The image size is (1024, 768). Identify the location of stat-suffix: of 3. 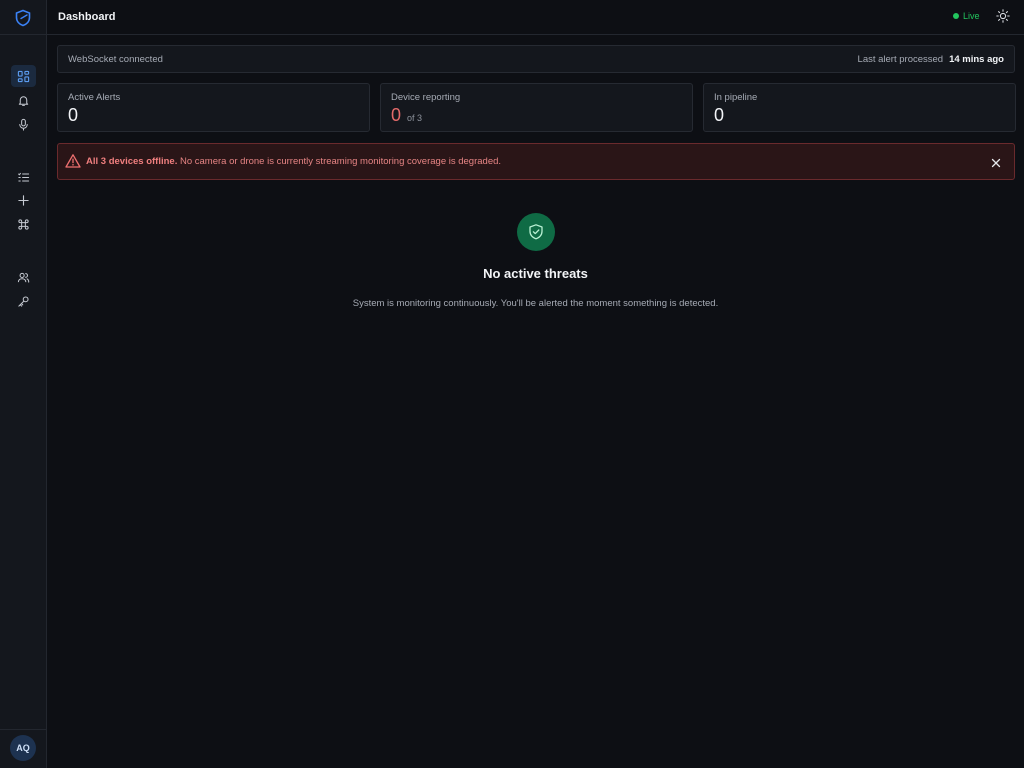
(415, 118).